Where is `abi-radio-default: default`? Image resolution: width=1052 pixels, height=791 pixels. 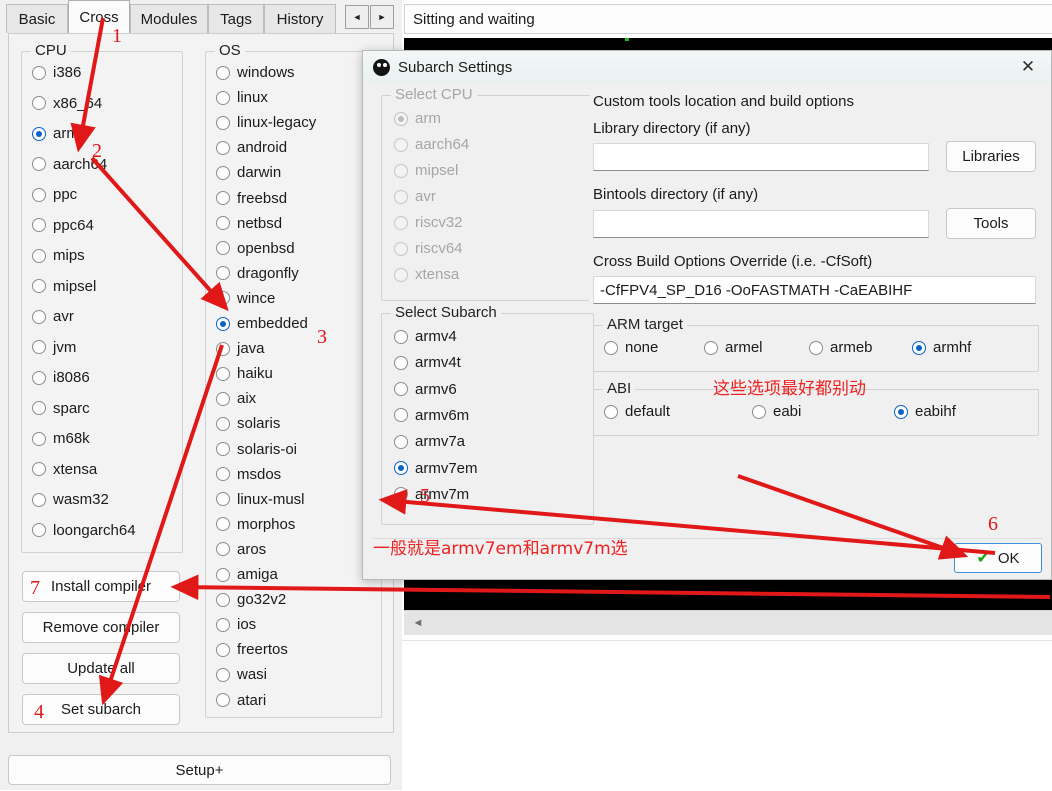
abi-radio-default: default is located at coordinates (637, 411).